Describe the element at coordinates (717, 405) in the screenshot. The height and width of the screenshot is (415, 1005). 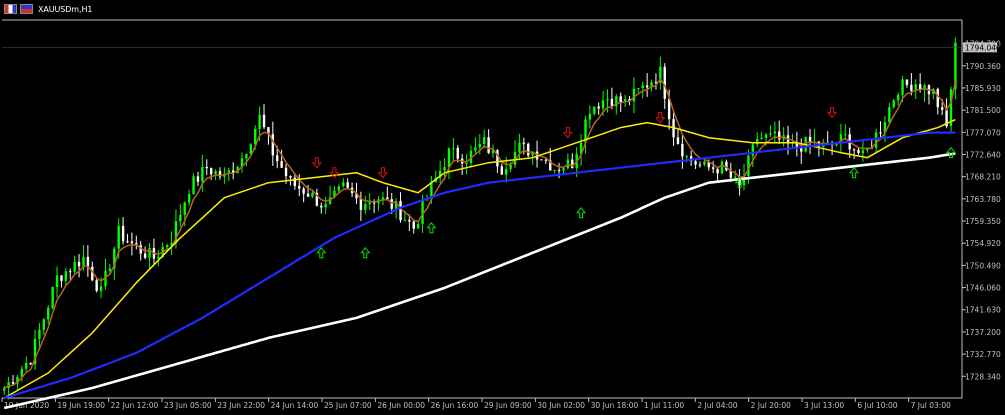
I see `time-tick-label: 2 Jul 04:00` at that location.